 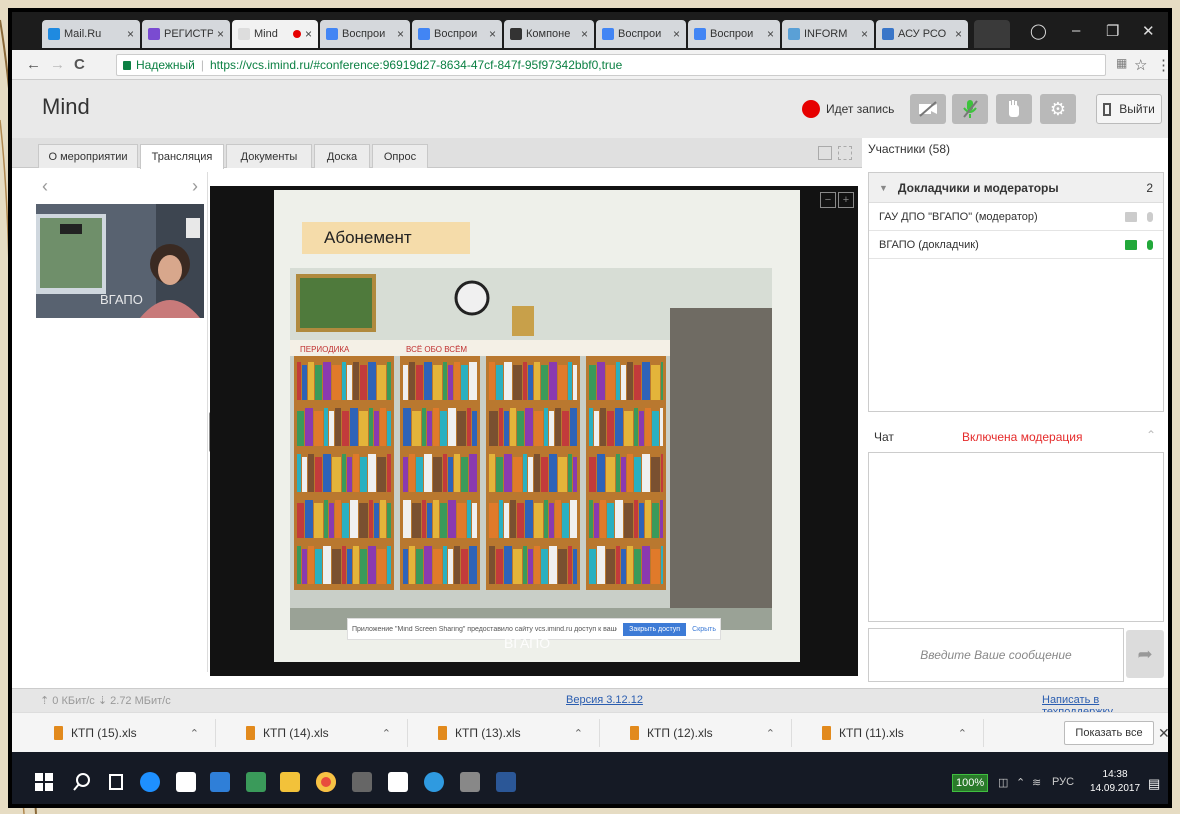 What do you see at coordinates (992, 34) in the screenshot?
I see `new-tab-button` at bounding box center [992, 34].